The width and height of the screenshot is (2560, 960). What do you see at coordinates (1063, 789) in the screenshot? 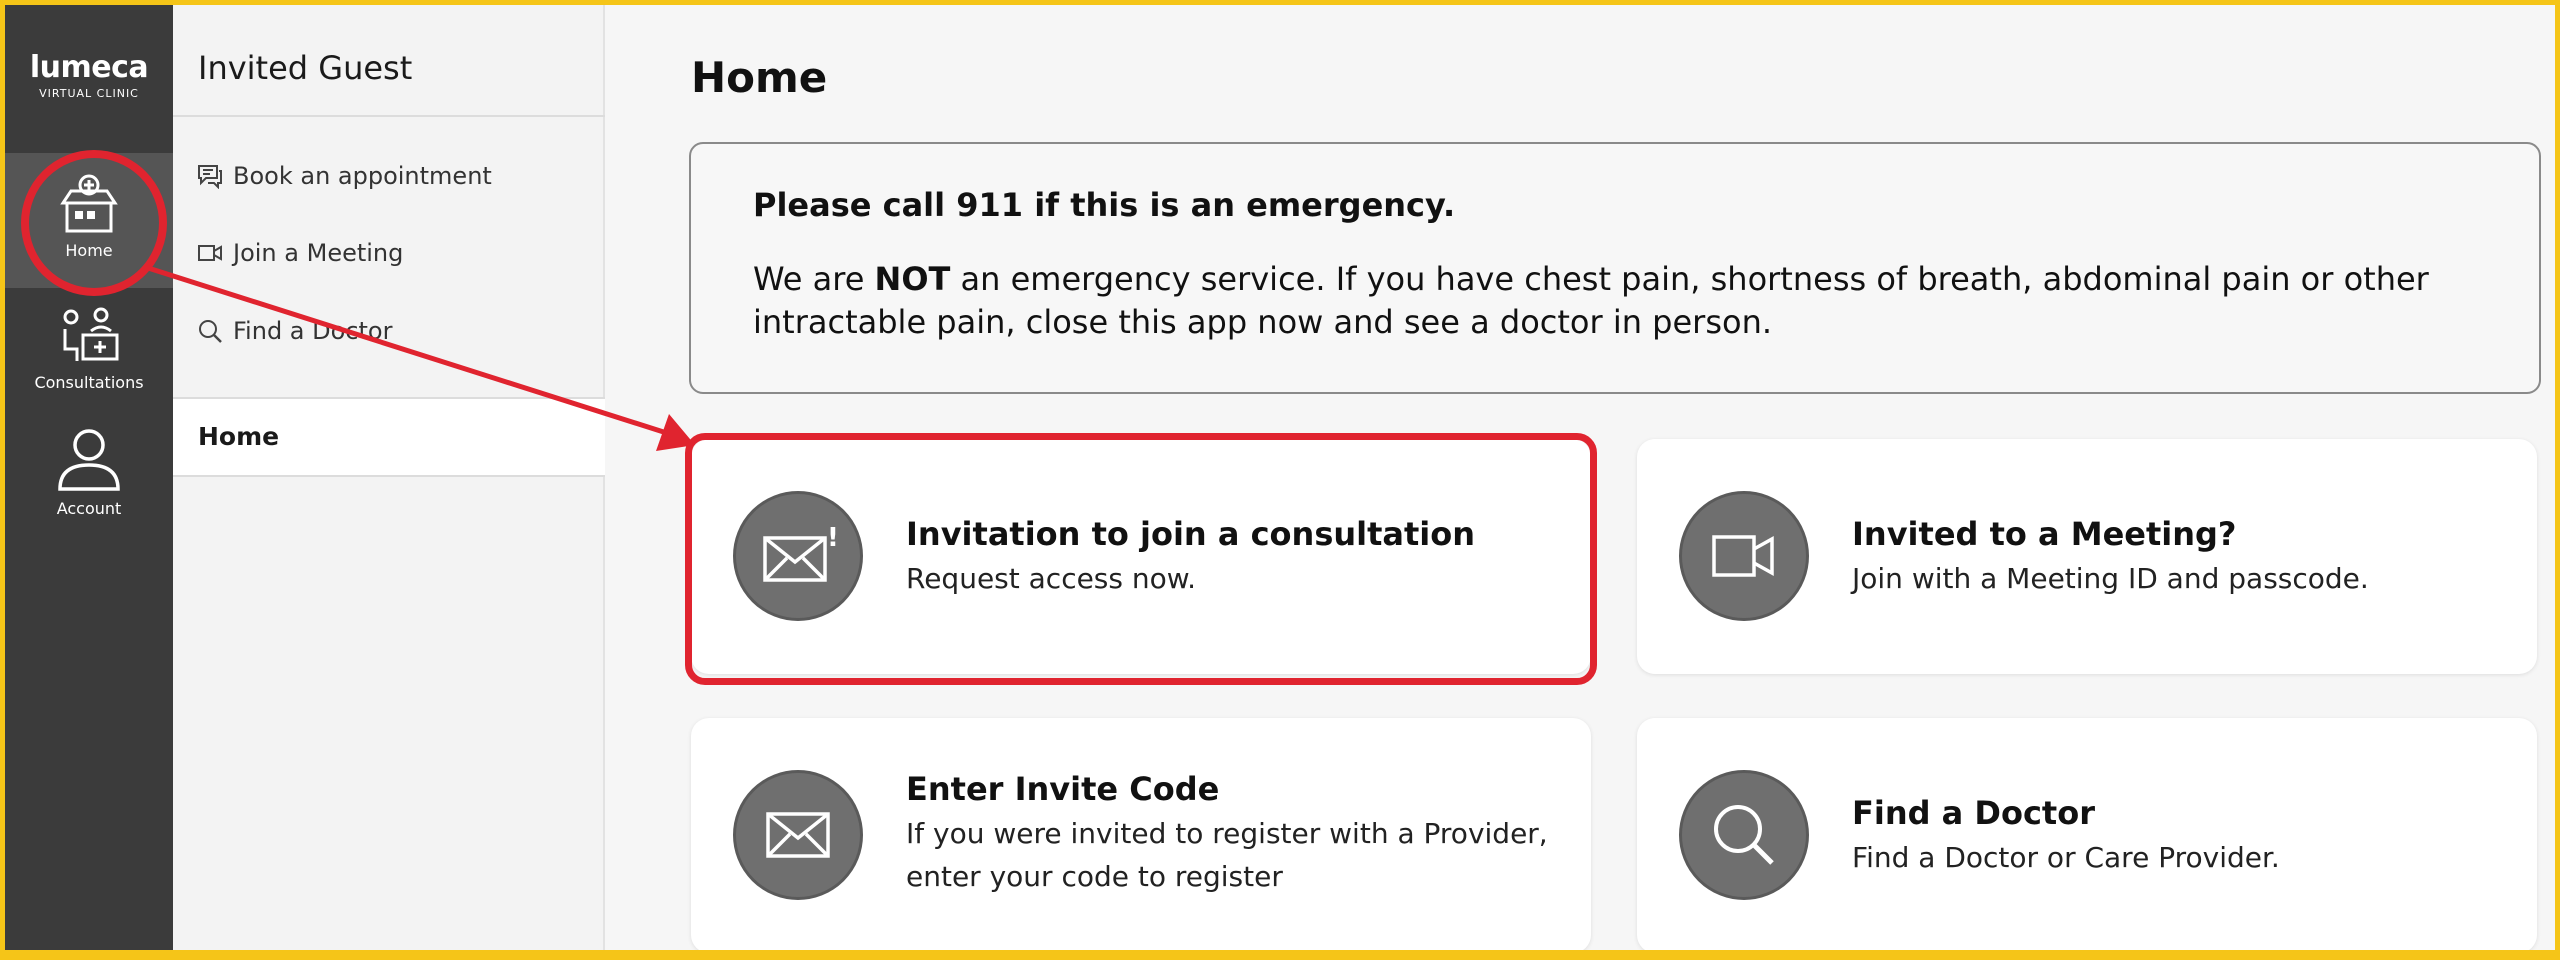
I see `card-title: Enter Invite Code` at bounding box center [1063, 789].